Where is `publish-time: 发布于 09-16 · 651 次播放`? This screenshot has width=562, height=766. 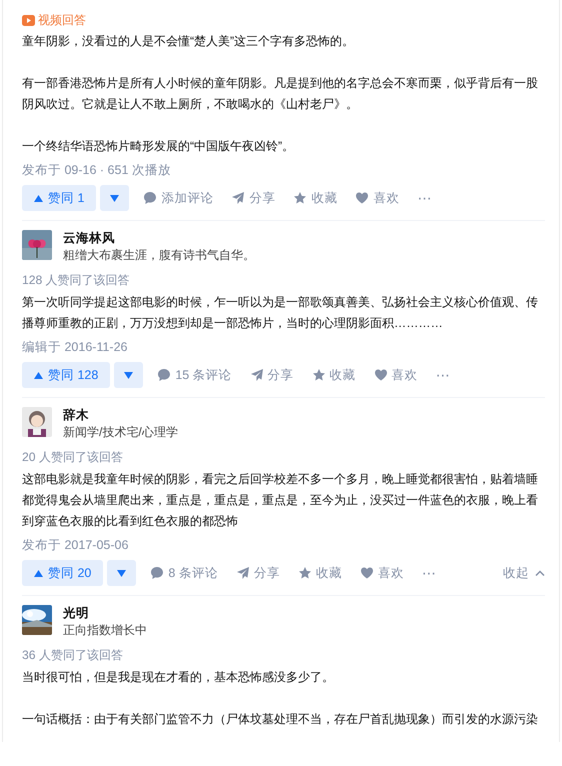 publish-time: 发布于 09-16 · 651 次播放 is located at coordinates (283, 170).